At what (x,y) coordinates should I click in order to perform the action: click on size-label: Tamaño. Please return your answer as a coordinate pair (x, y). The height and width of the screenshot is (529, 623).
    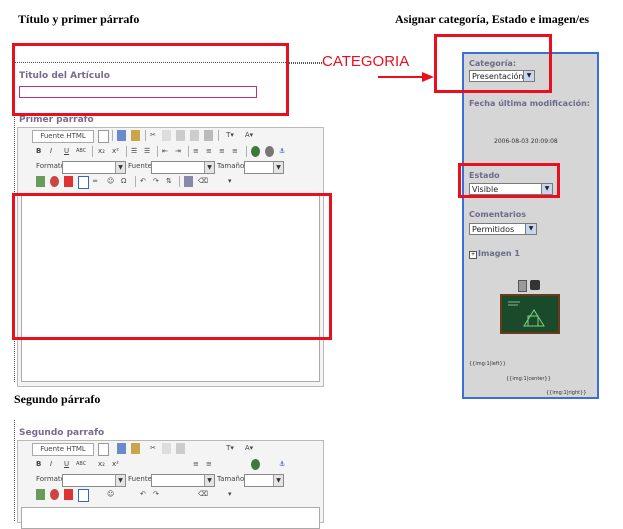
    Looking at the image, I should click on (231, 479).